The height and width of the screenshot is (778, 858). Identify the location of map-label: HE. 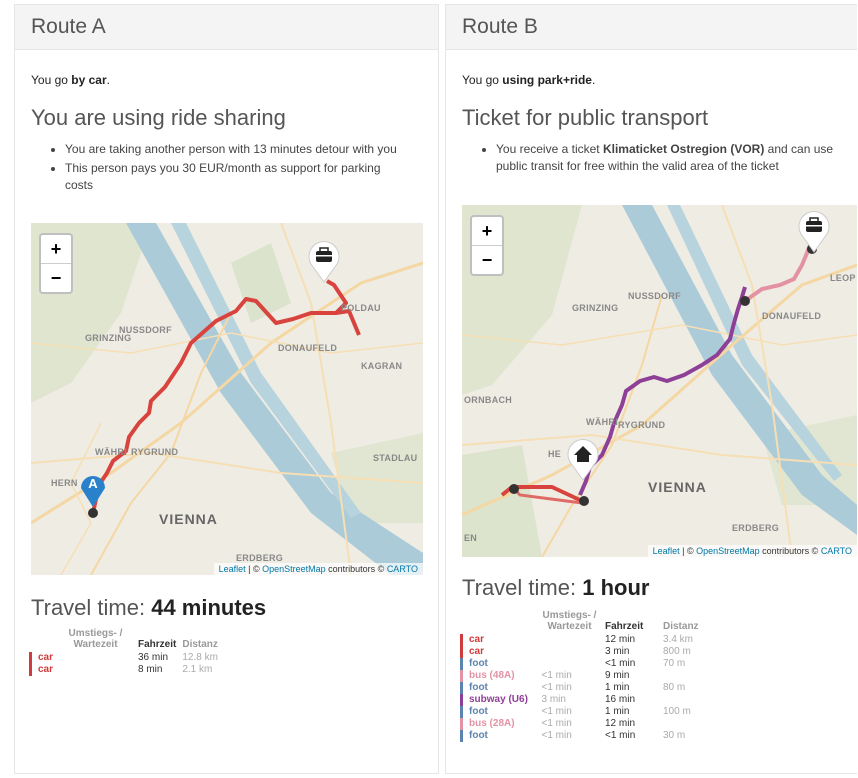
(555, 454).